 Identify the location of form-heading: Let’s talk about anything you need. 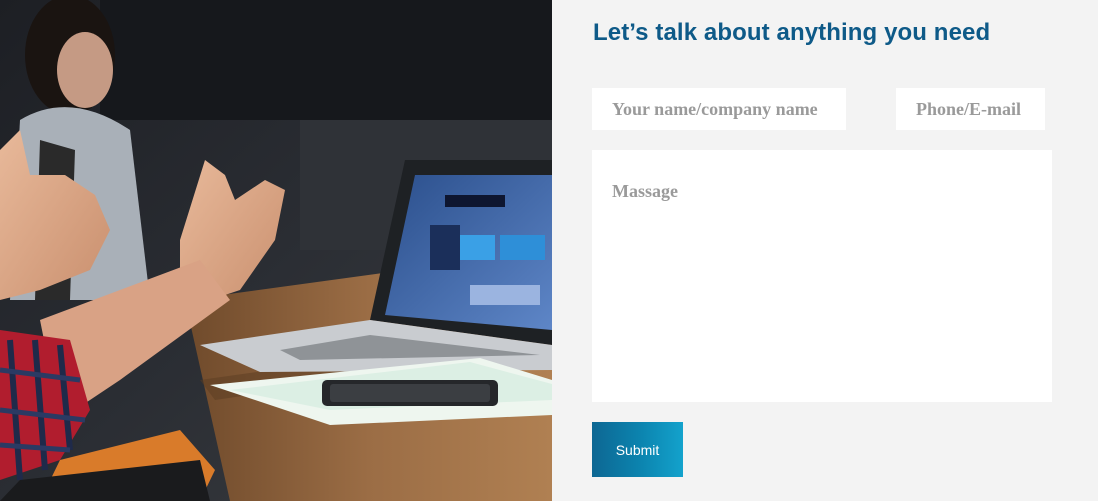
(792, 32).